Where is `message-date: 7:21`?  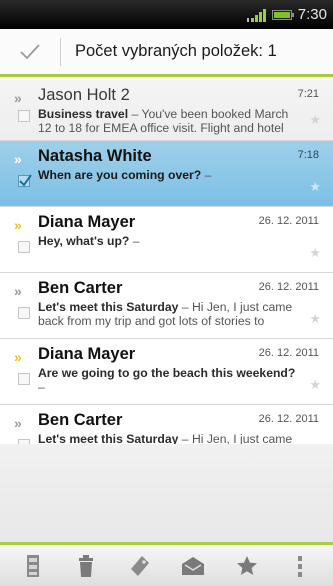
message-date: 7:21 is located at coordinates (308, 94).